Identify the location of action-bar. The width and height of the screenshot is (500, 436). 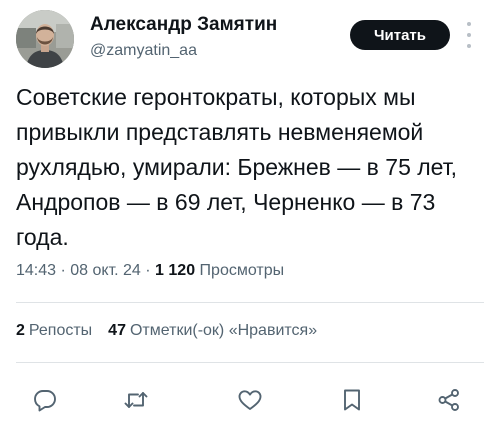
(250, 400).